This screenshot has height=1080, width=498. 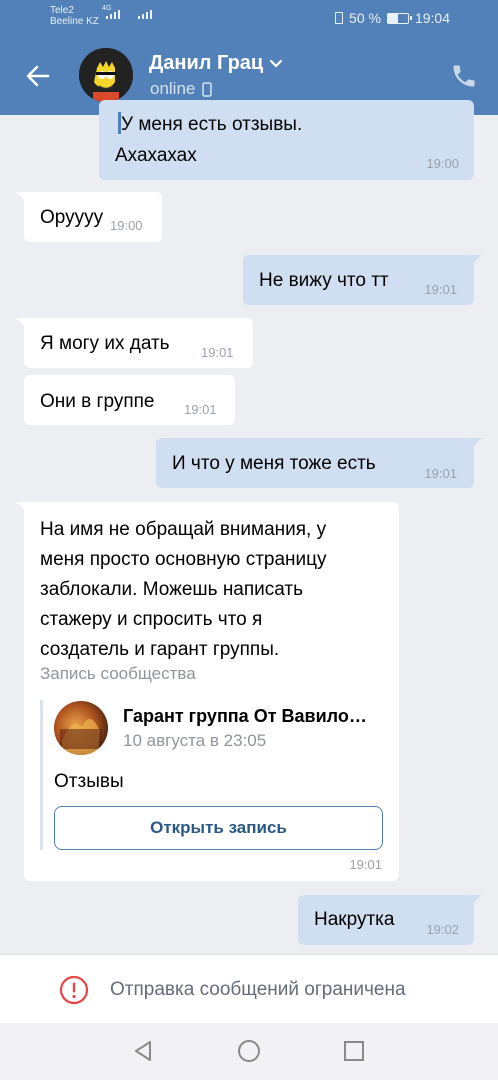 What do you see at coordinates (339, 18) in the screenshot?
I see `vibrate-icon` at bounding box center [339, 18].